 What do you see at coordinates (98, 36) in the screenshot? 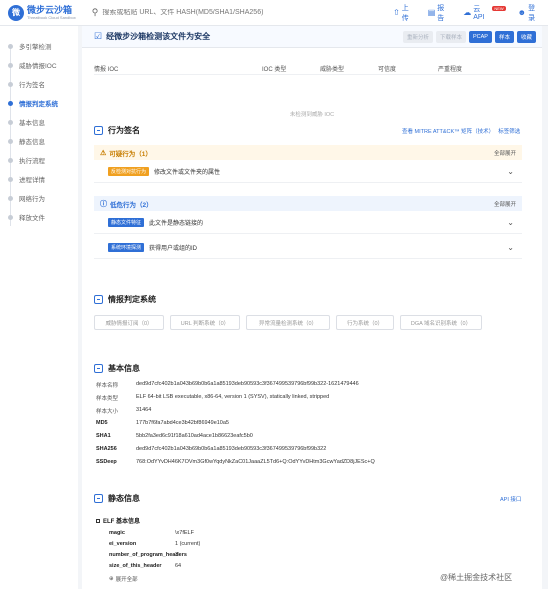
I see `shield-check-icon: ☑` at bounding box center [98, 36].